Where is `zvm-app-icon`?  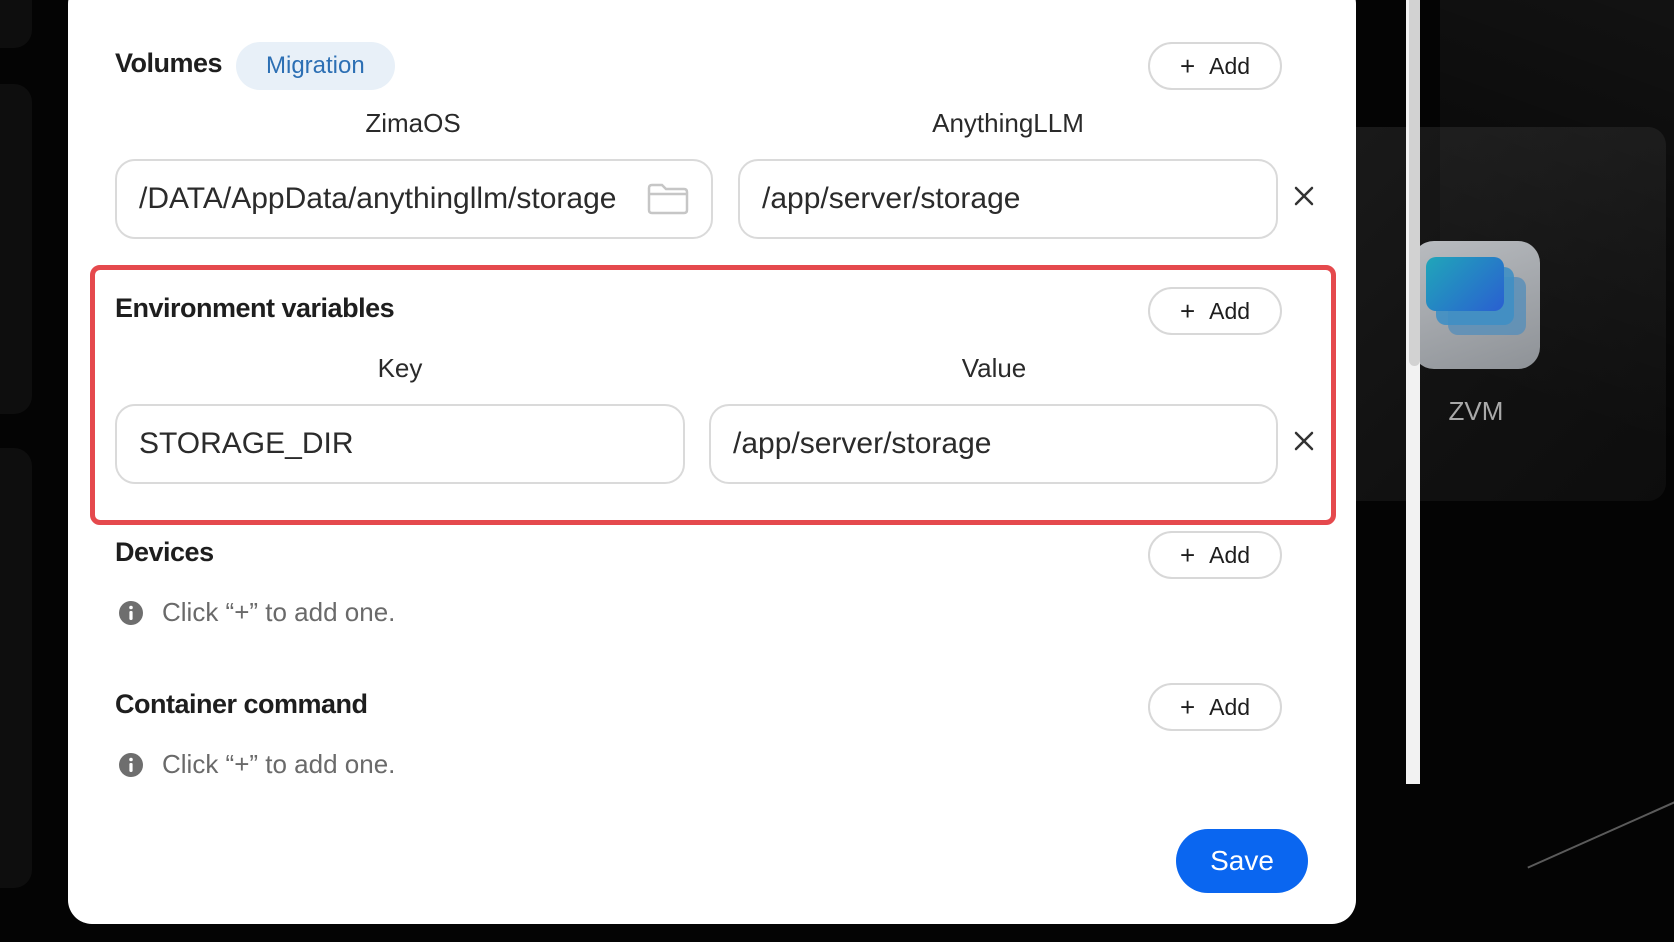
zvm-app-icon is located at coordinates (1476, 305).